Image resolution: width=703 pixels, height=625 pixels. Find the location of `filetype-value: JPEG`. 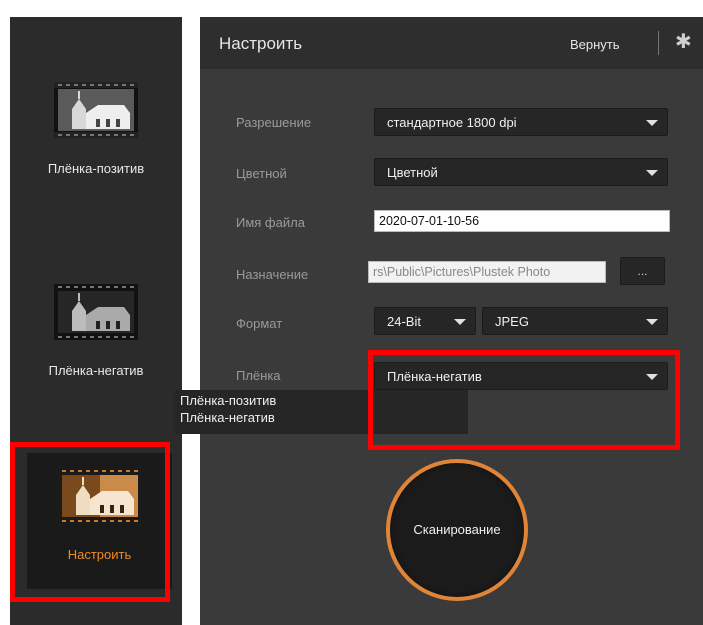

filetype-value: JPEG is located at coordinates (512, 321).